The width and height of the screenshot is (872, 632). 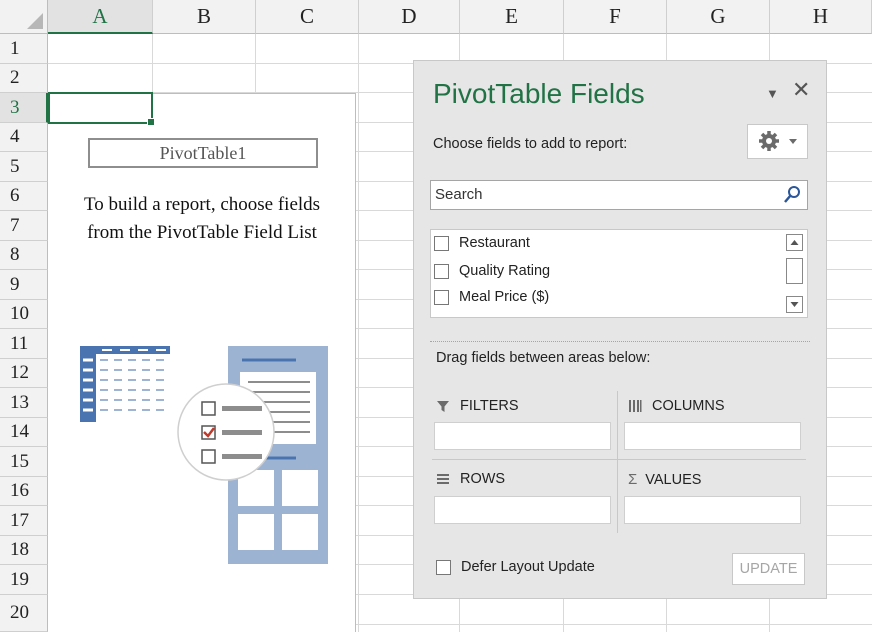 I want to click on divider, so click(x=620, y=341).